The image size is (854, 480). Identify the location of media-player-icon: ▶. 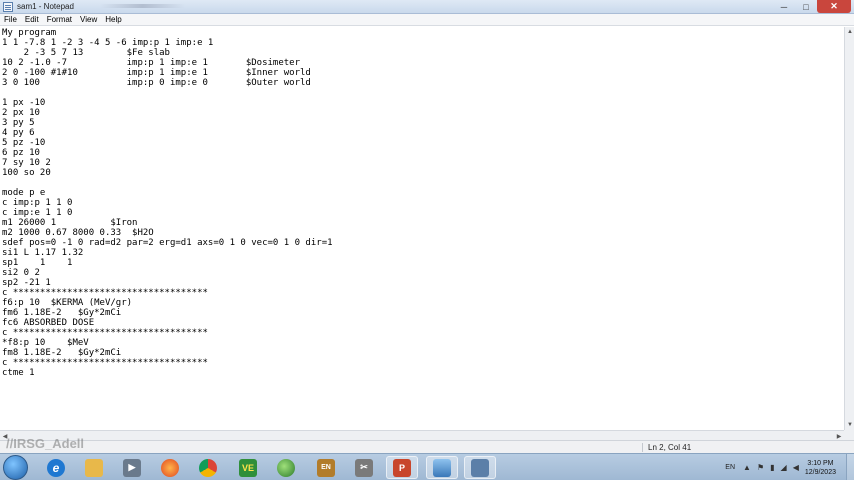
(132, 467).